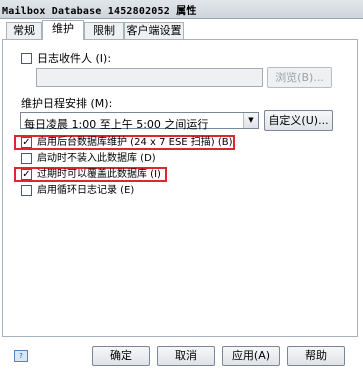  What do you see at coordinates (63, 30) in the screenshot?
I see `tab-maintenance: 维护` at bounding box center [63, 30].